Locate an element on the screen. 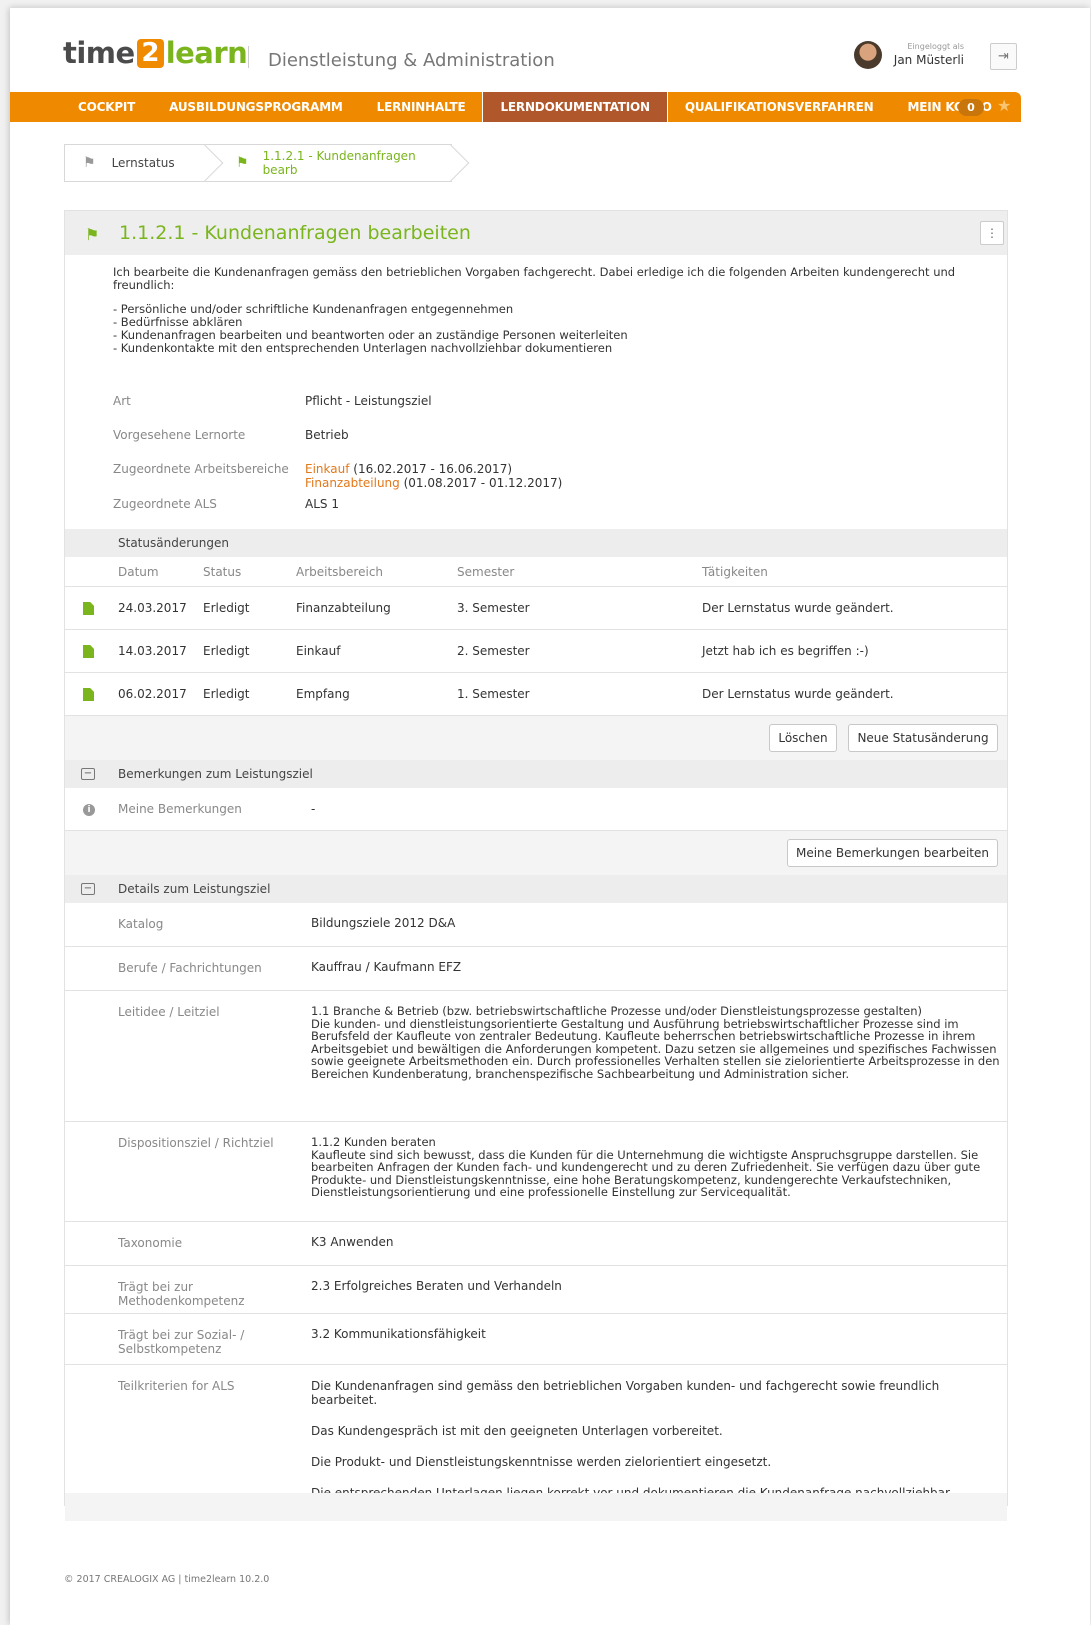 The height and width of the screenshot is (1625, 1091). detail-row-taxonomie: Taxonomie K3 Anwenden is located at coordinates (536, 1244).